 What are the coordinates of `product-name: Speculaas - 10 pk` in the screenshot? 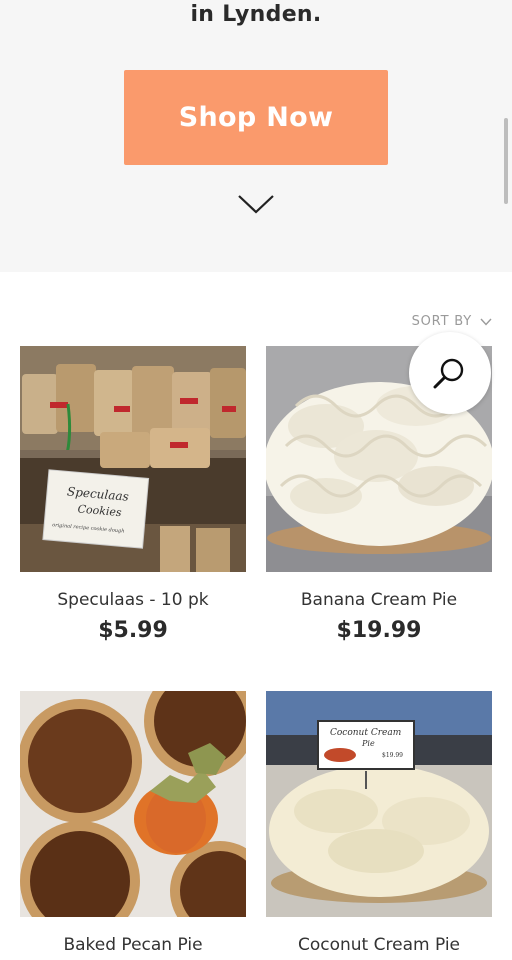 It's located at (133, 600).